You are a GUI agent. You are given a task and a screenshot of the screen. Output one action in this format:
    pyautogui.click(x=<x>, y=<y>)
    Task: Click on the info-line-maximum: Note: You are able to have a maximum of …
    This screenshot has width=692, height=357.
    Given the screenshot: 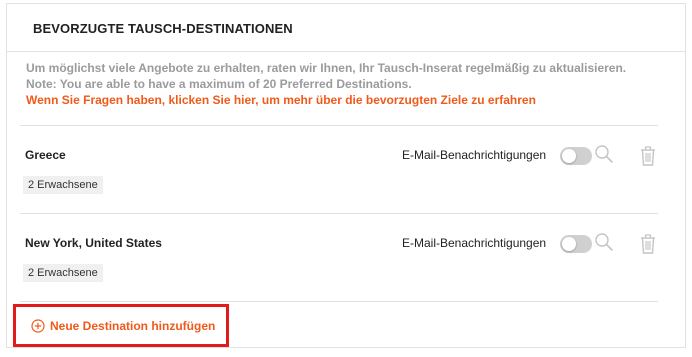 What is the action you would take?
    pyautogui.click(x=219, y=84)
    